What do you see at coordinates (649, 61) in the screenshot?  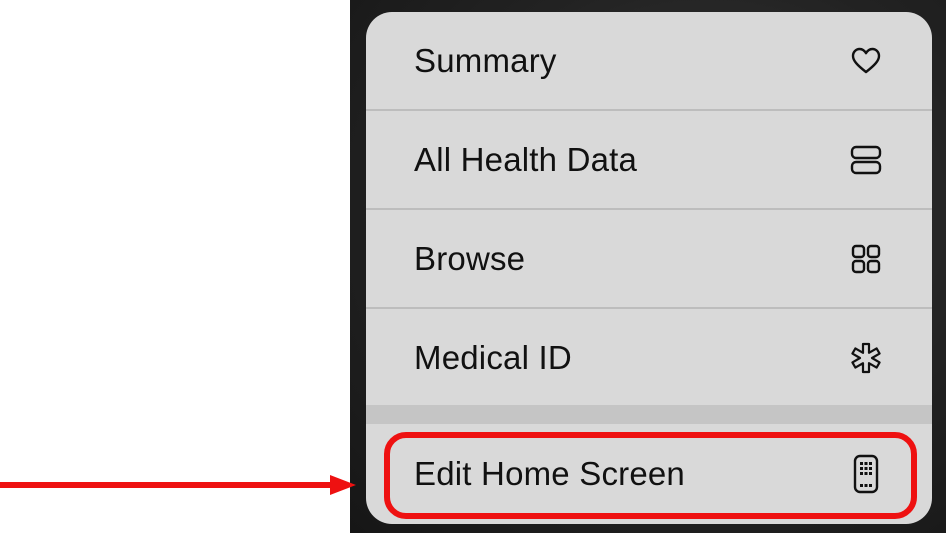 I see `menu-item-summary: Summary` at bounding box center [649, 61].